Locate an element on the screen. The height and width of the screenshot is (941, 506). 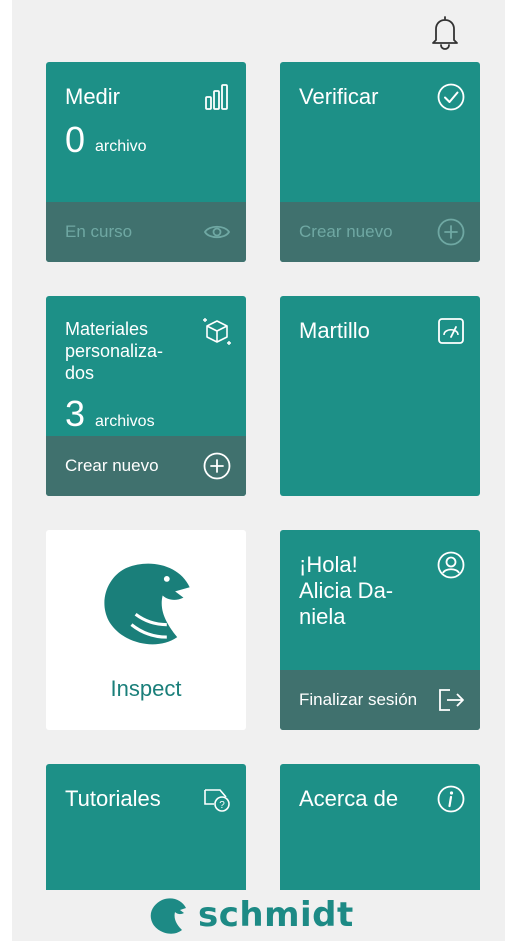
file-count: 0 is located at coordinates (75, 139).